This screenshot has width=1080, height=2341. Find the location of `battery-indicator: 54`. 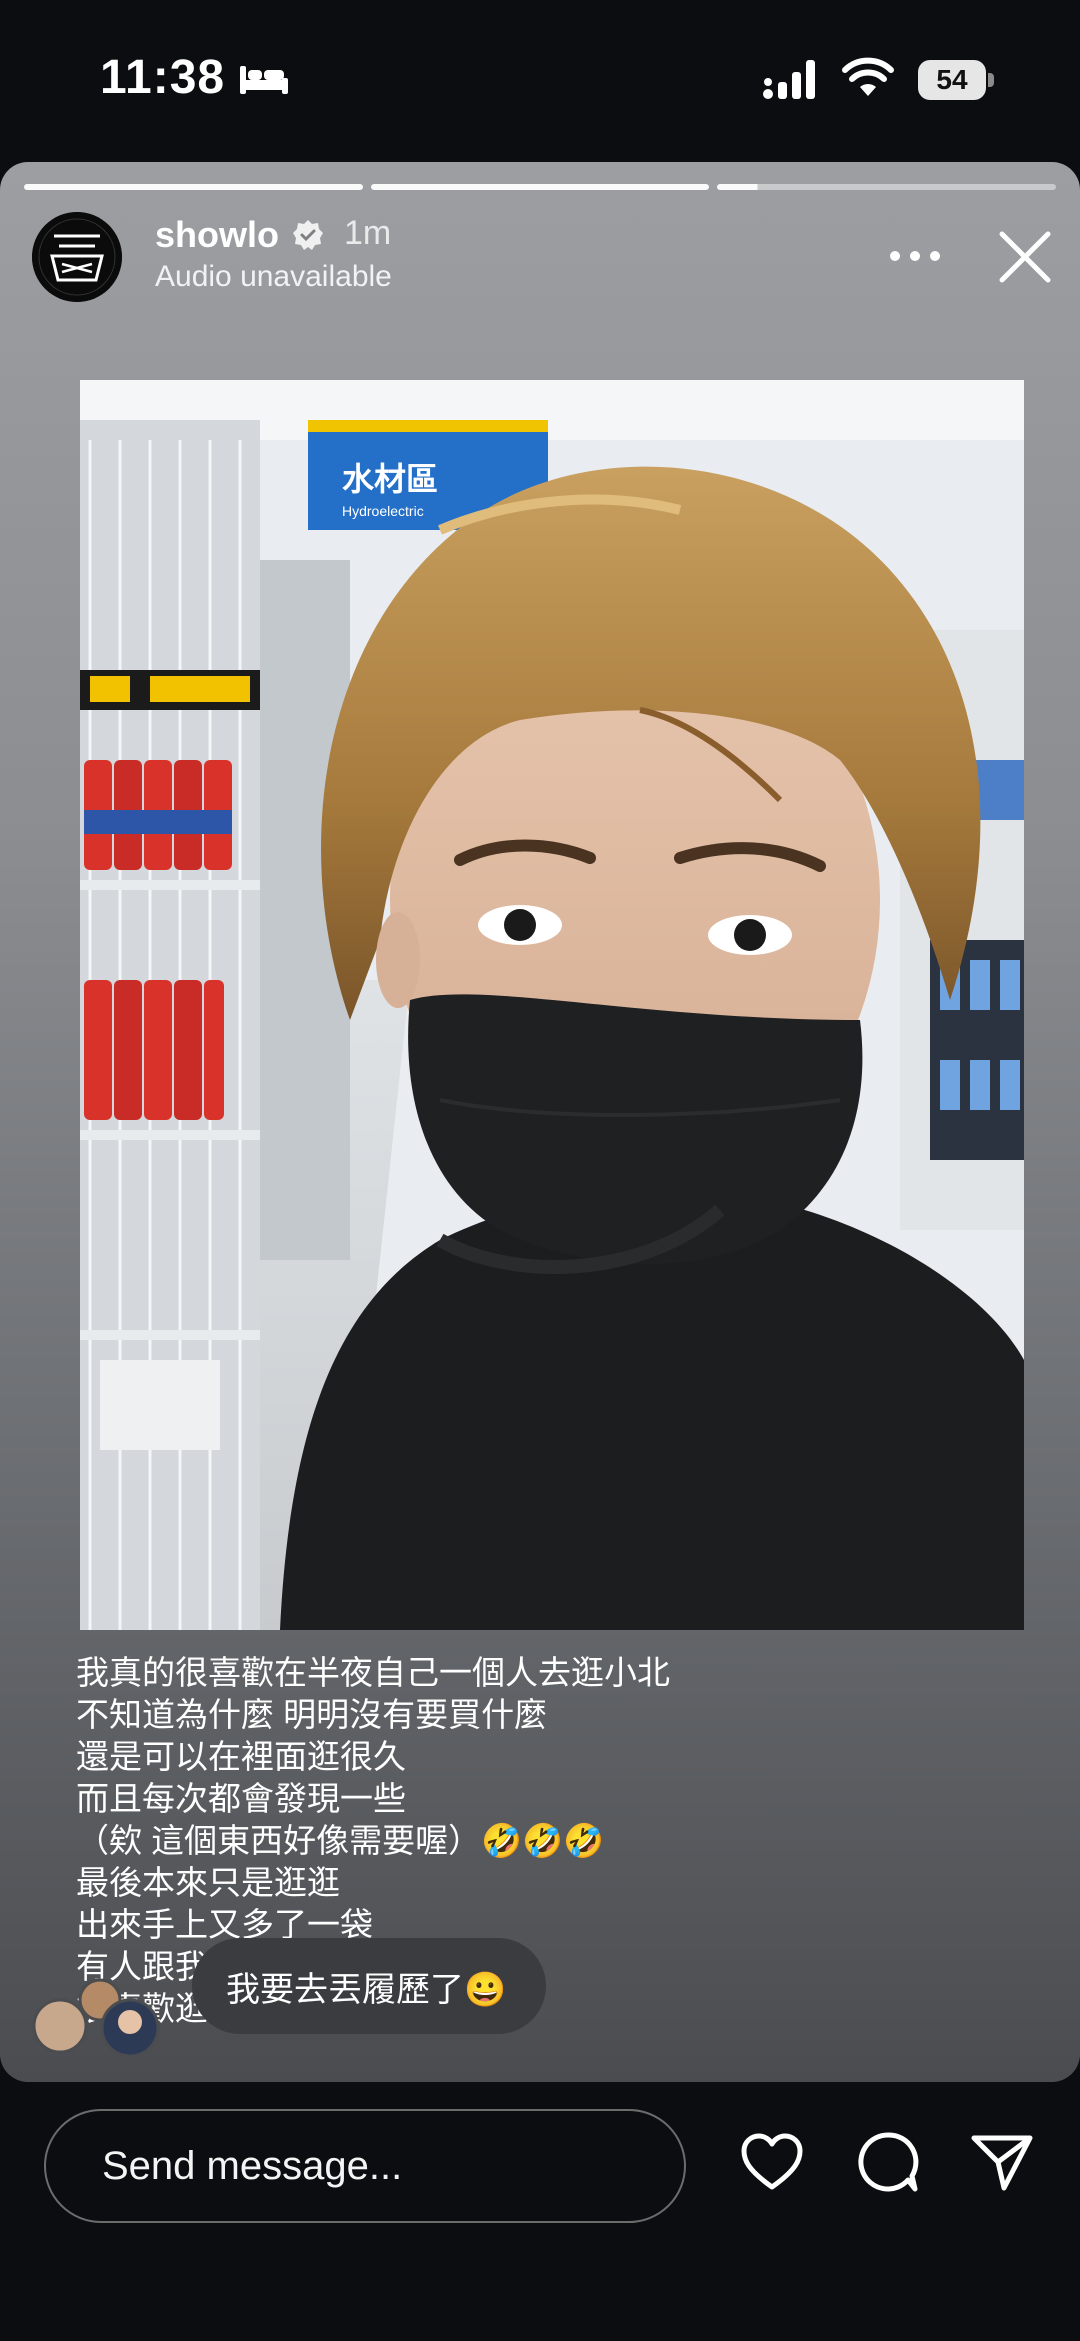

battery-indicator: 54 is located at coordinates (957, 80).